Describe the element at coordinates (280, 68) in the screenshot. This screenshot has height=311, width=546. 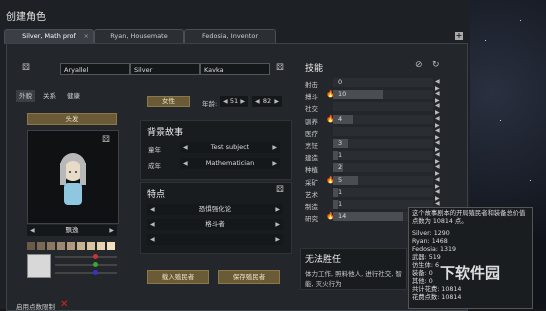
I see `randomize-name-icon: ⚄` at that location.